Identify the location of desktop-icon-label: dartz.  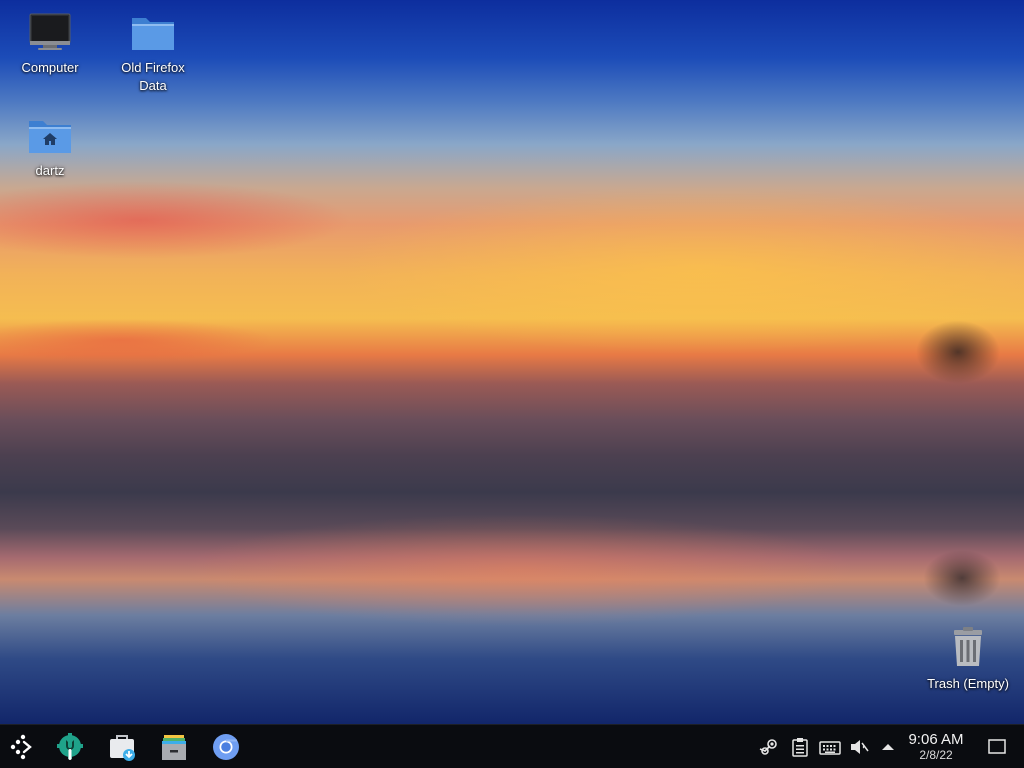
(50, 170).